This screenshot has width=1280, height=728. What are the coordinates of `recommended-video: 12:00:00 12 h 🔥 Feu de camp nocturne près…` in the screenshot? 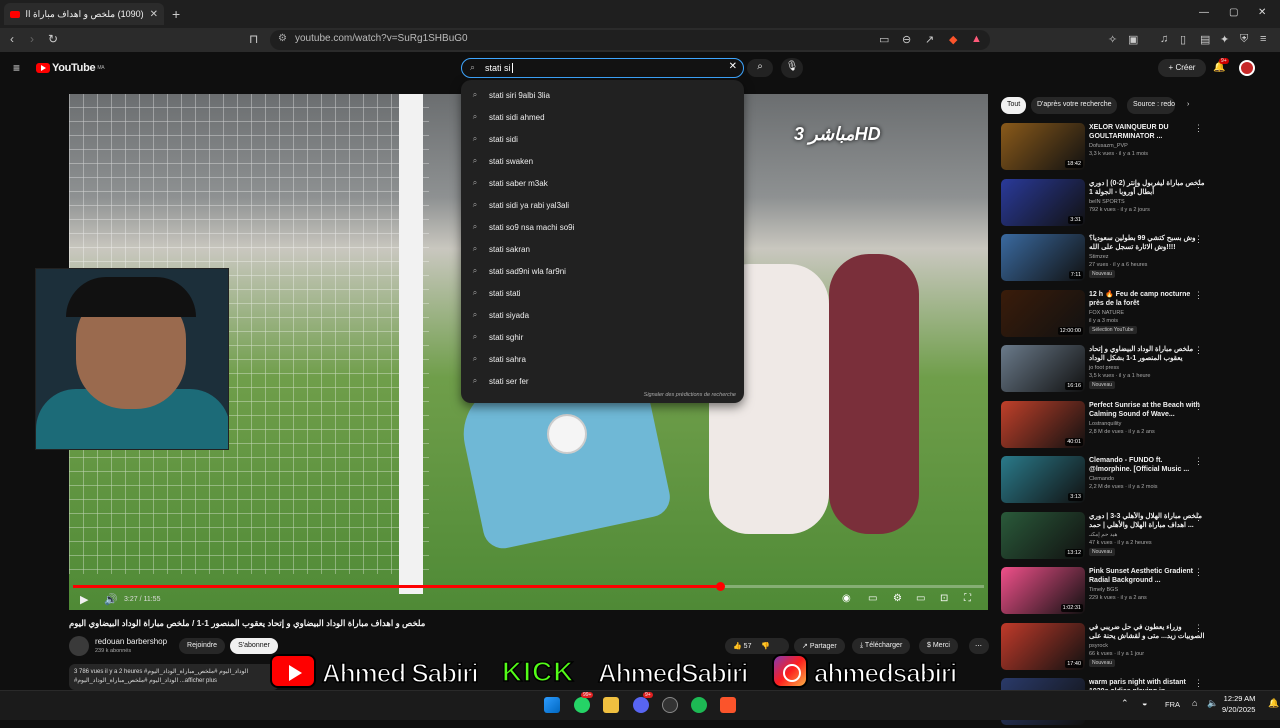 It's located at (1136, 314).